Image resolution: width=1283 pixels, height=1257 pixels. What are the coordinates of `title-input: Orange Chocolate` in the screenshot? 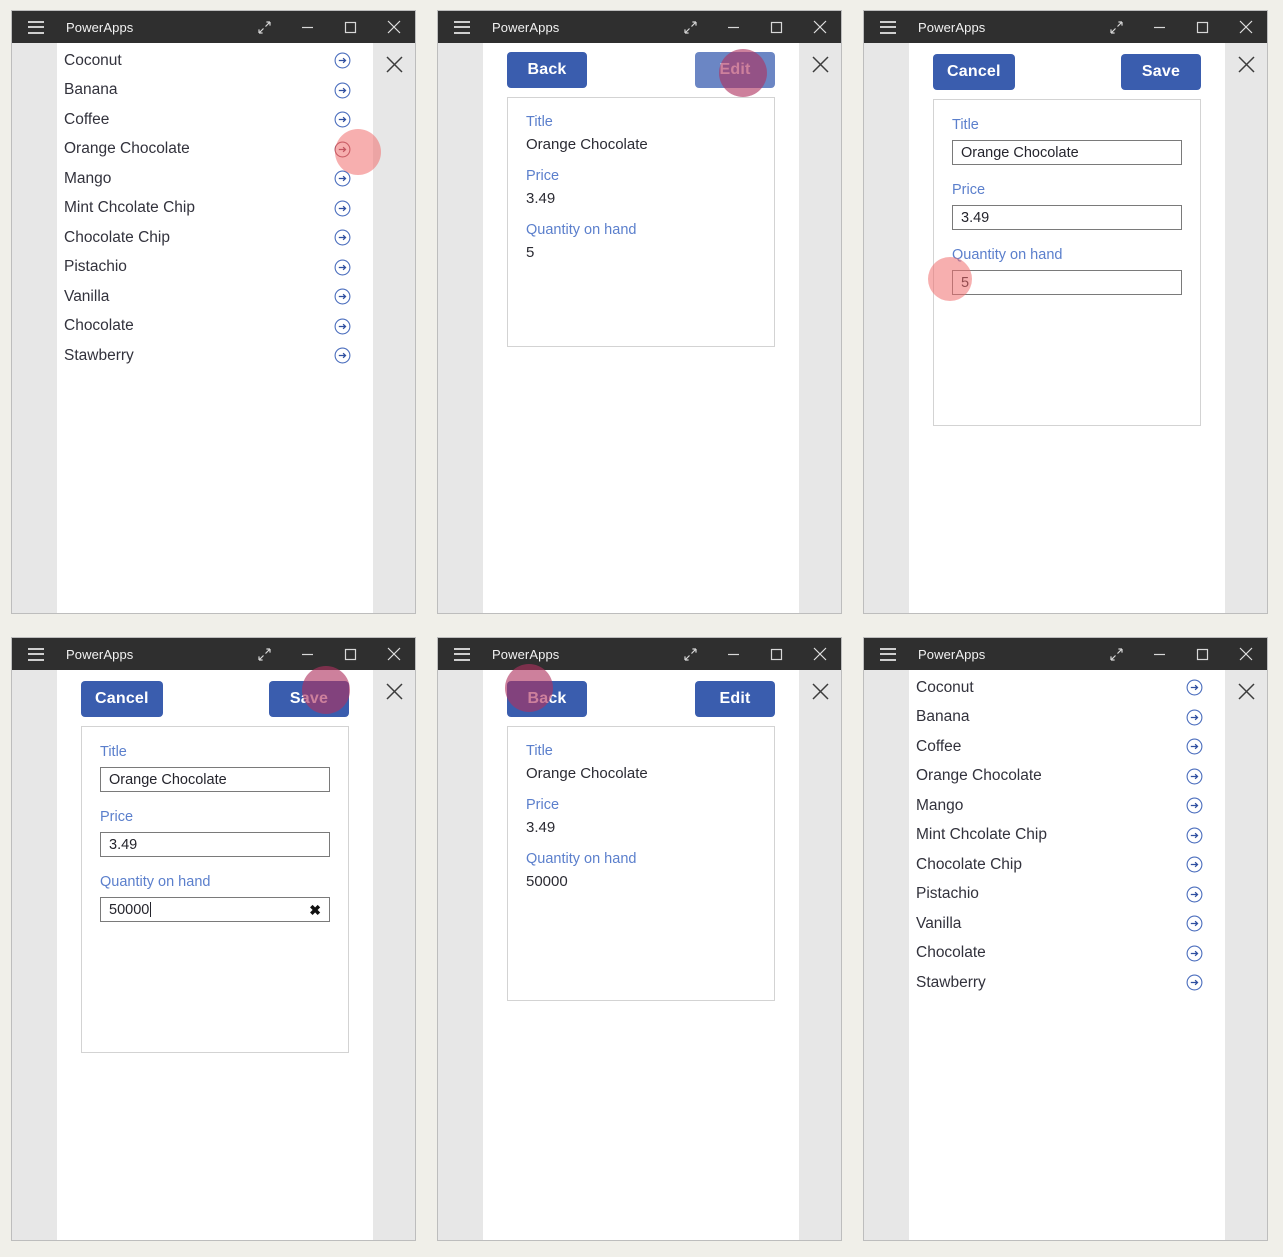 It's located at (1067, 152).